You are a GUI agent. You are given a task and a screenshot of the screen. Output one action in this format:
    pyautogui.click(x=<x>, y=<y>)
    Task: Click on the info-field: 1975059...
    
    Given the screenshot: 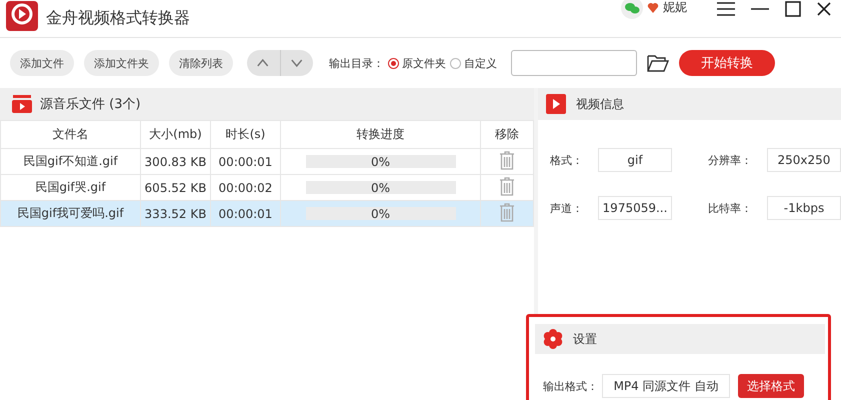 What is the action you would take?
    pyautogui.click(x=635, y=208)
    